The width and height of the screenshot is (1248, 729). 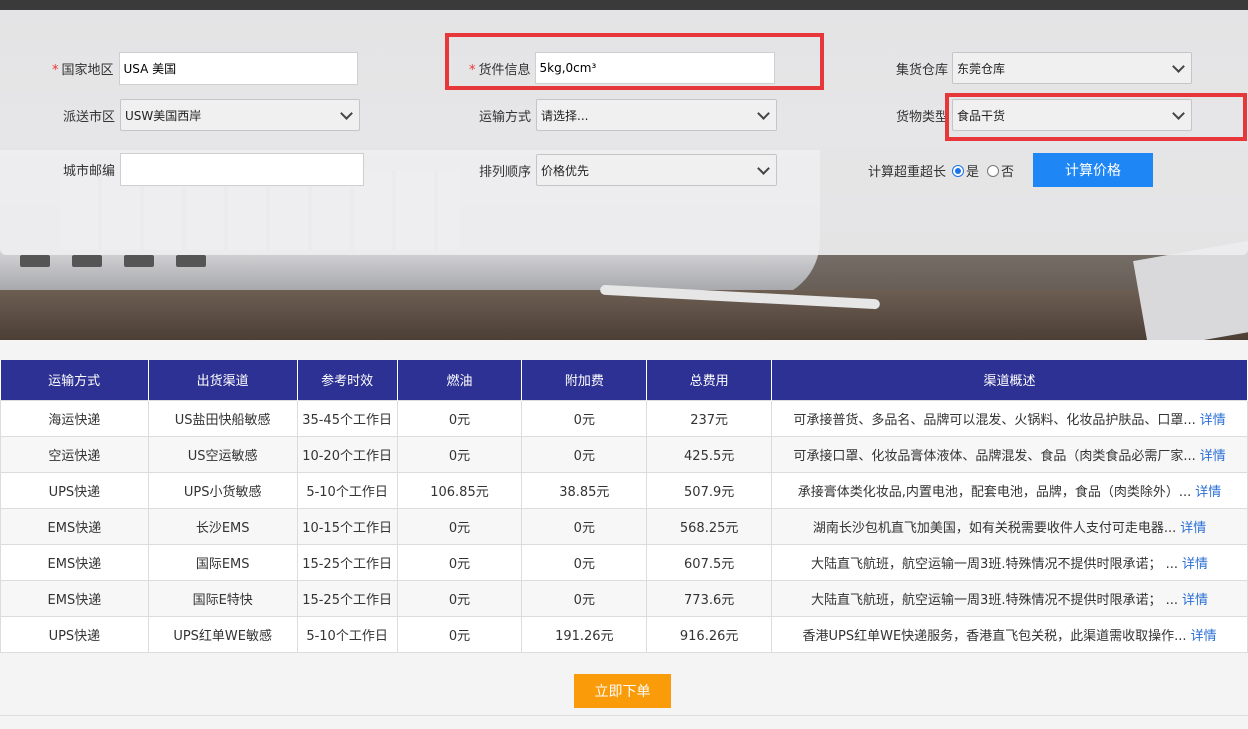 What do you see at coordinates (163, 115) in the screenshot?
I see `city-area-value: USW美国西岸` at bounding box center [163, 115].